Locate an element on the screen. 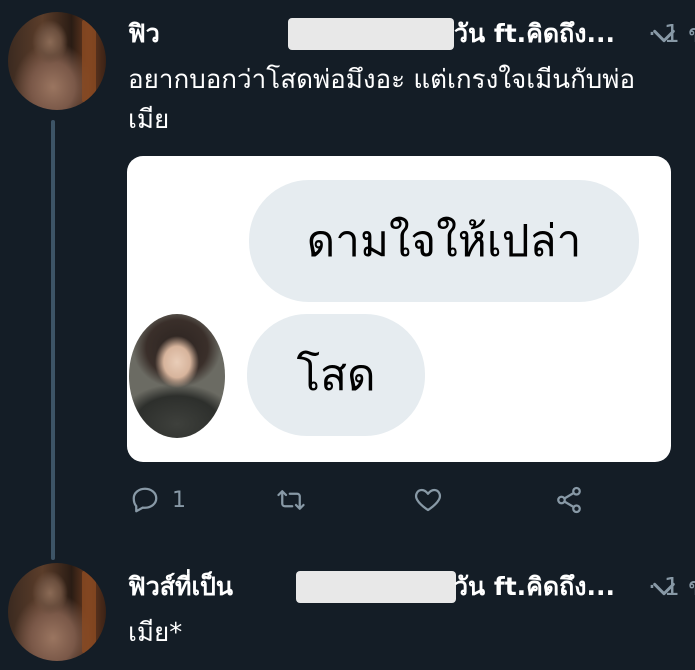 This screenshot has height=670, width=695. tweet-header: ฟิว วัน ft.คิดถึง... · 1 ชม. is located at coordinates (411, 36).